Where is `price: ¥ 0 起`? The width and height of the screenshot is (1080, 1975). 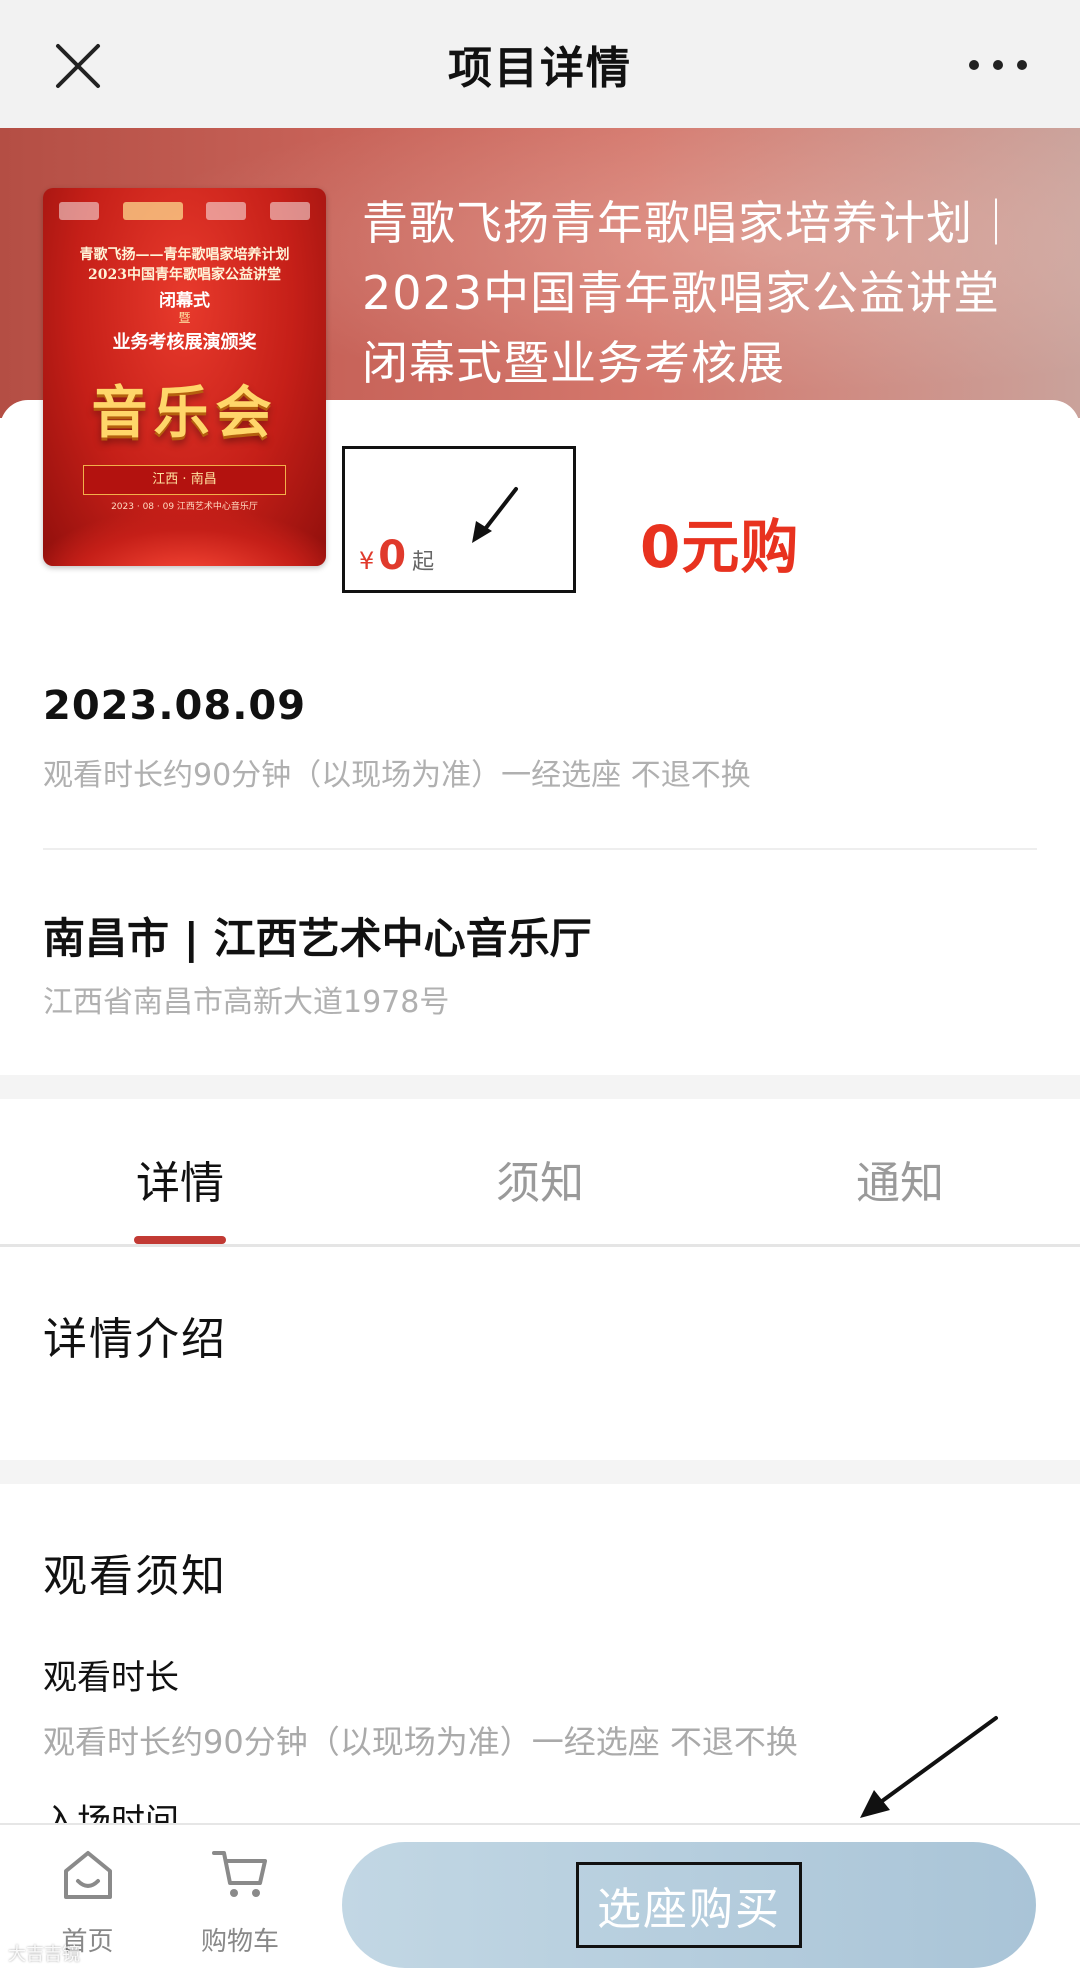 price: ¥ 0 起 is located at coordinates (396, 556).